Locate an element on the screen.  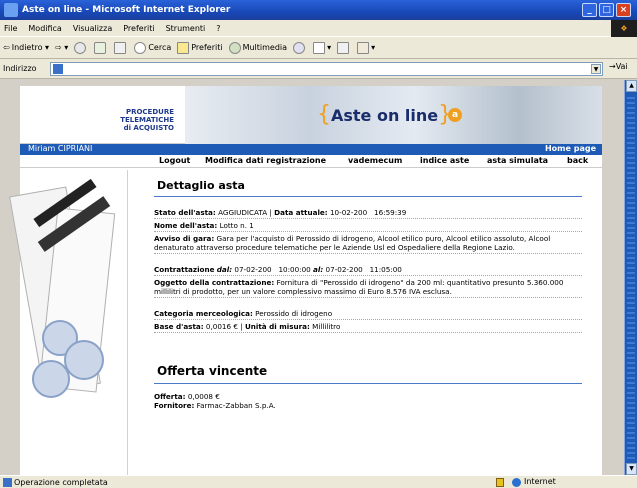
menu-file: File is located at coordinates (10, 28).